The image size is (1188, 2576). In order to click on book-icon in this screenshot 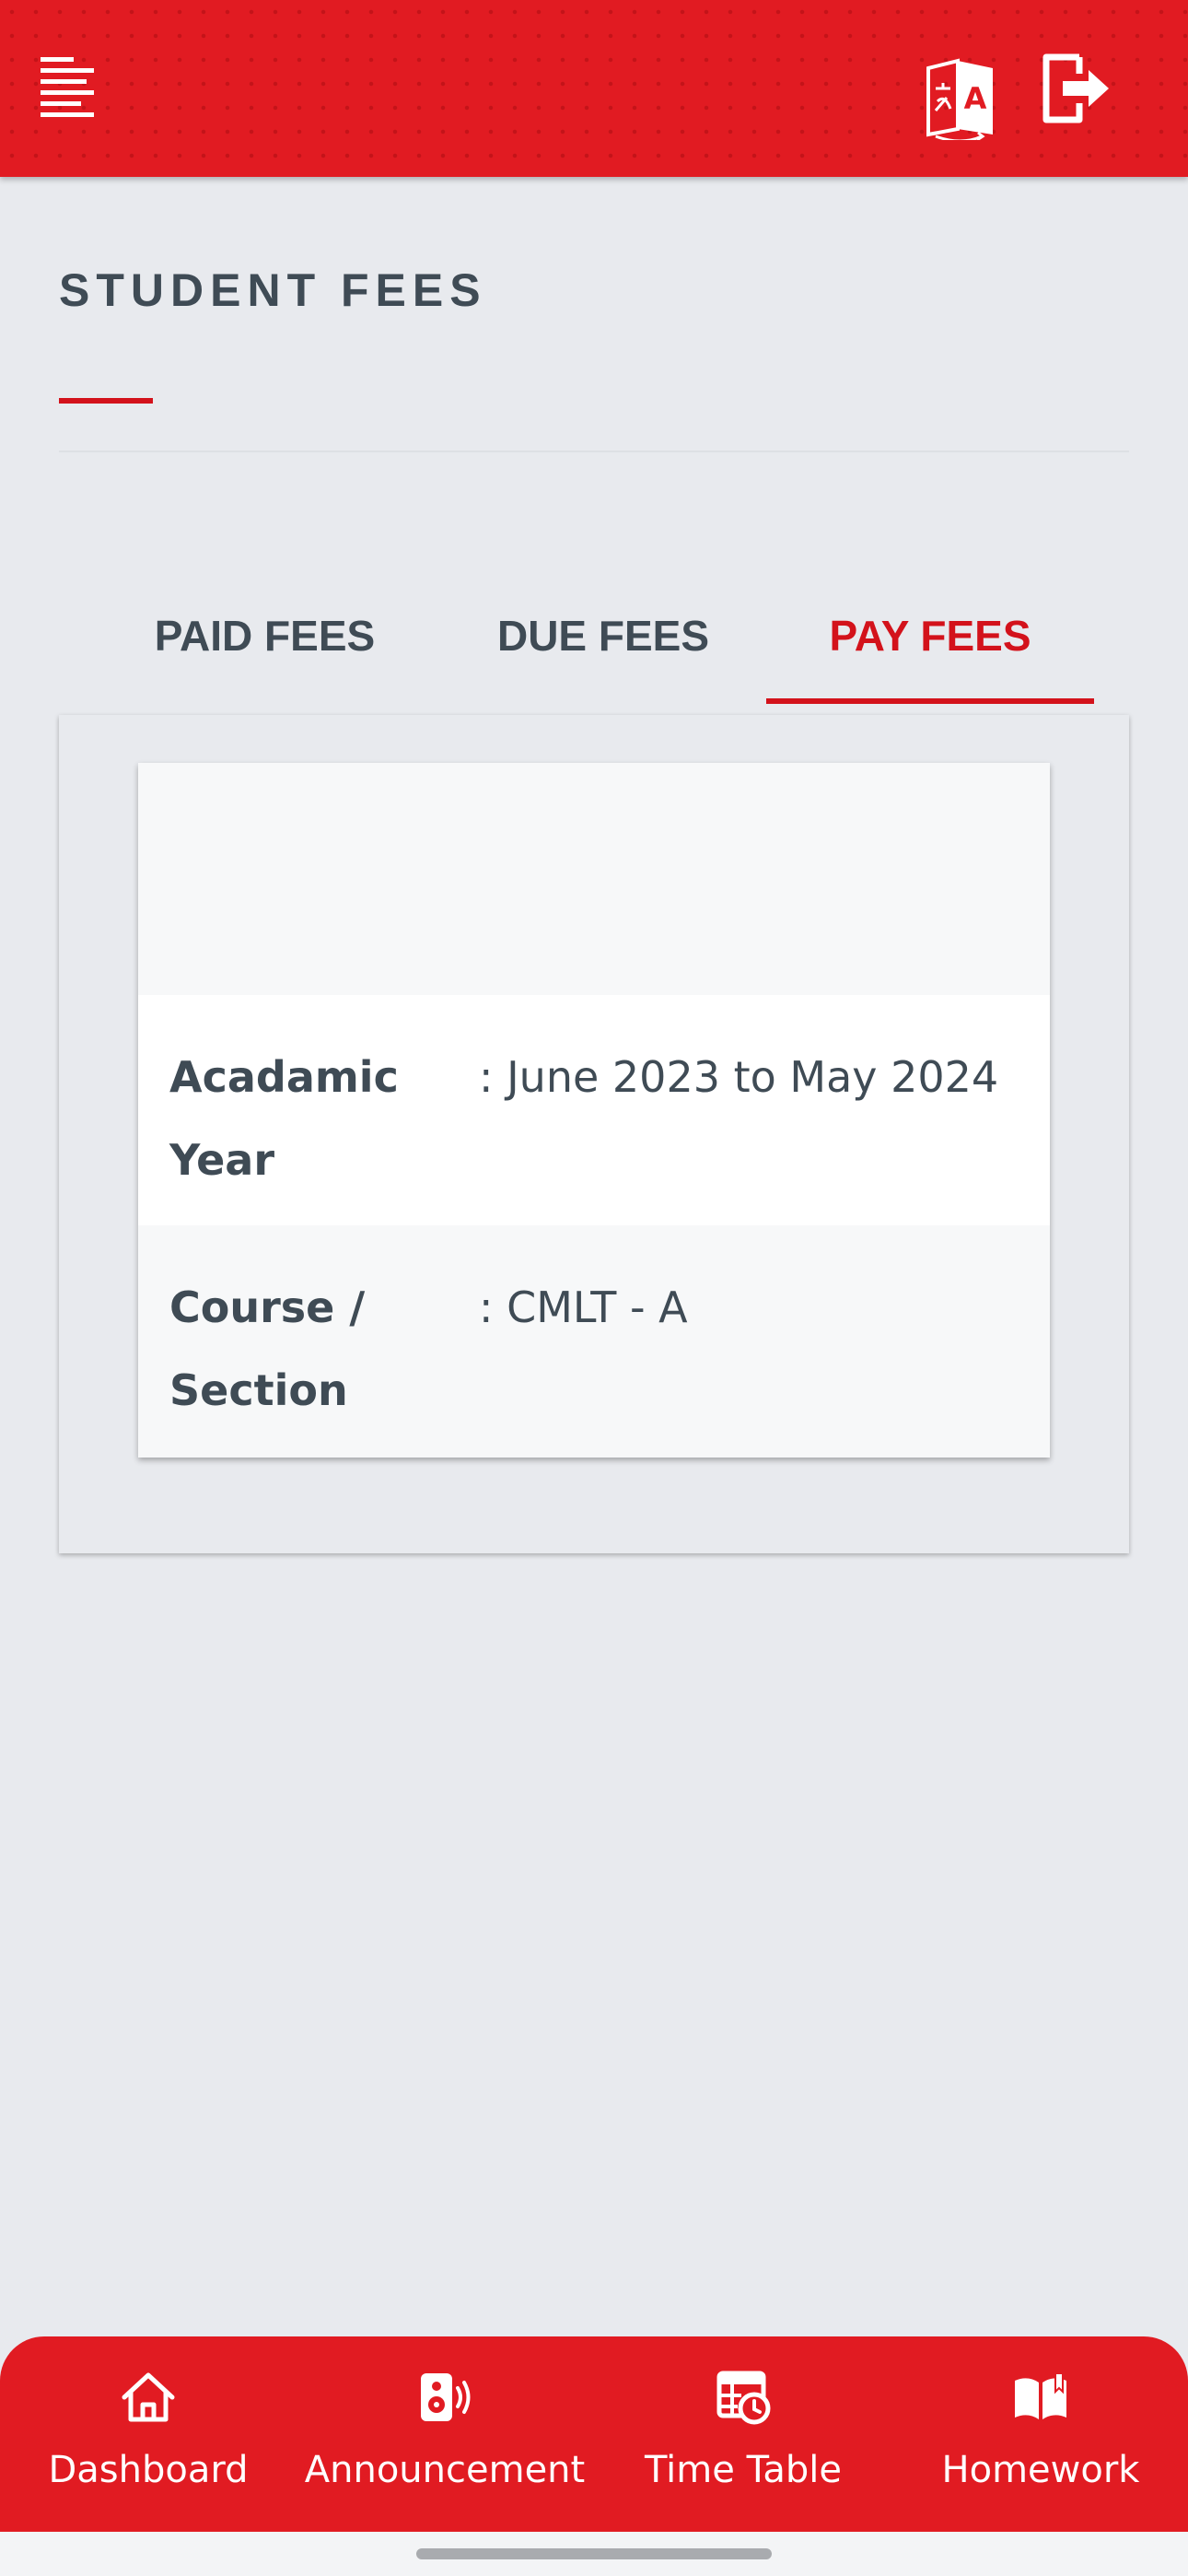, I will do `click(1040, 2395)`.